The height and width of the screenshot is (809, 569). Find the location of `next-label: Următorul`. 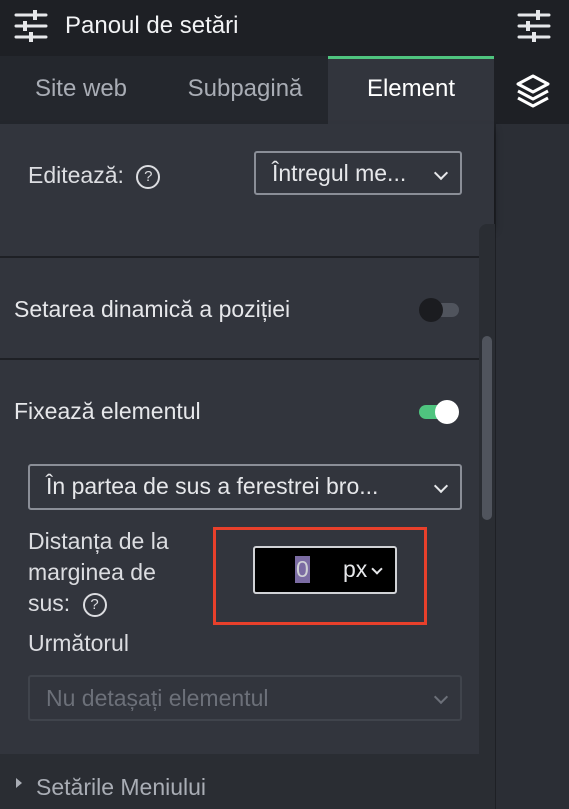

next-label: Următorul is located at coordinates (78, 643).